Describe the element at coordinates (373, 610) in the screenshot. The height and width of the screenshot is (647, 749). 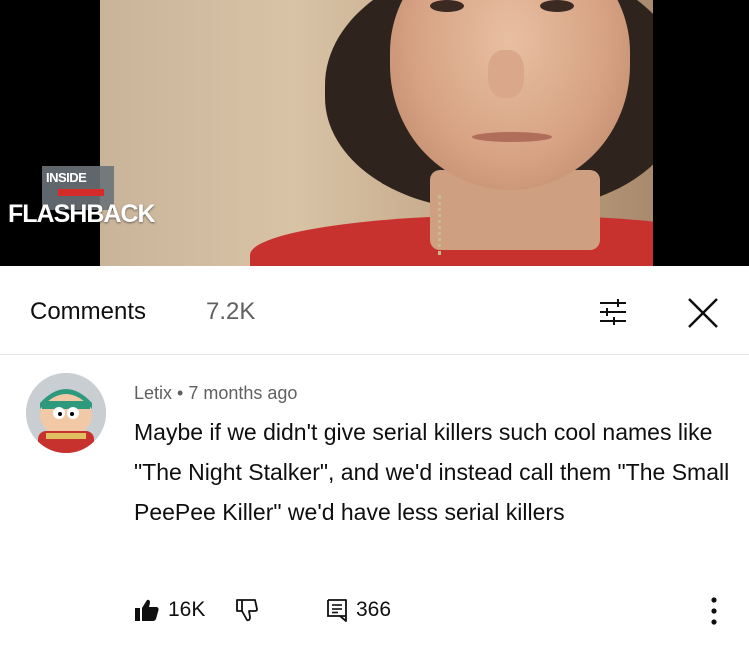
I see `reply-count: 366` at that location.